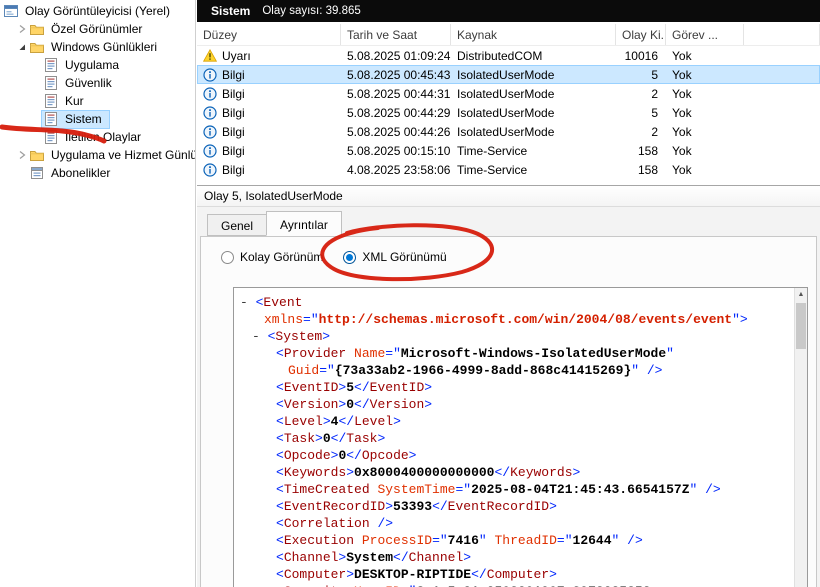 The width and height of the screenshot is (820, 587). I want to click on xml-line: <Opcode>0</Opcode>, so click(514, 455).